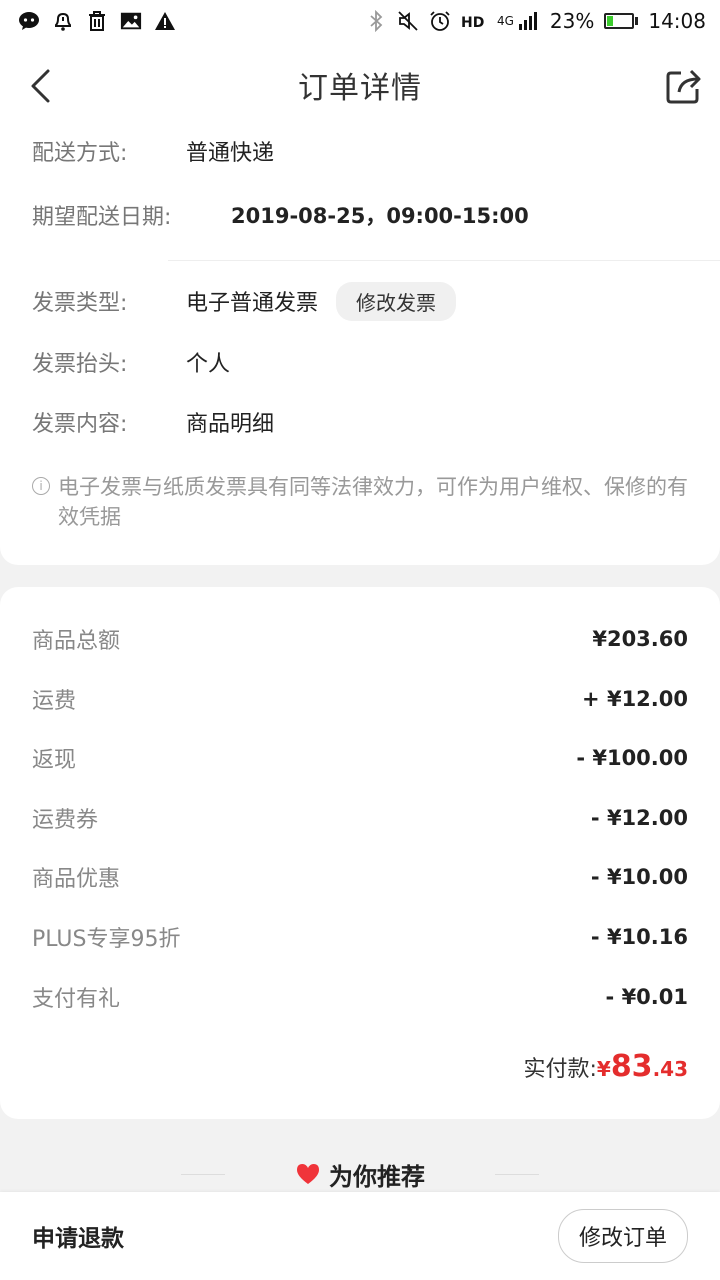 This screenshot has height=1280, width=720. What do you see at coordinates (377, 1176) in the screenshot?
I see `recommend-title: 为你推荐` at bounding box center [377, 1176].